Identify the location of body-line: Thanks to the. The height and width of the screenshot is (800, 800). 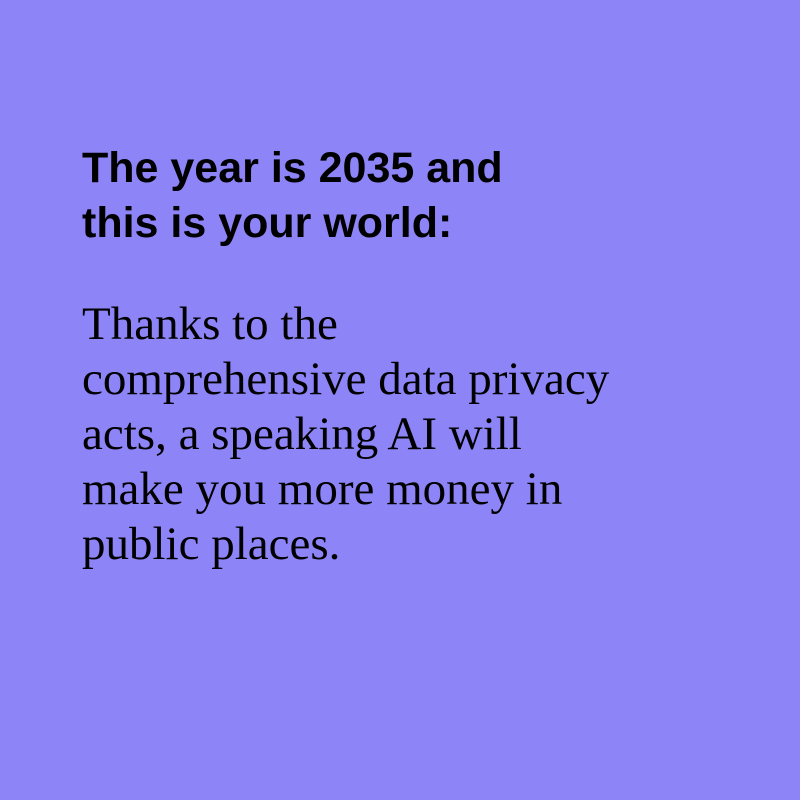
(210, 324).